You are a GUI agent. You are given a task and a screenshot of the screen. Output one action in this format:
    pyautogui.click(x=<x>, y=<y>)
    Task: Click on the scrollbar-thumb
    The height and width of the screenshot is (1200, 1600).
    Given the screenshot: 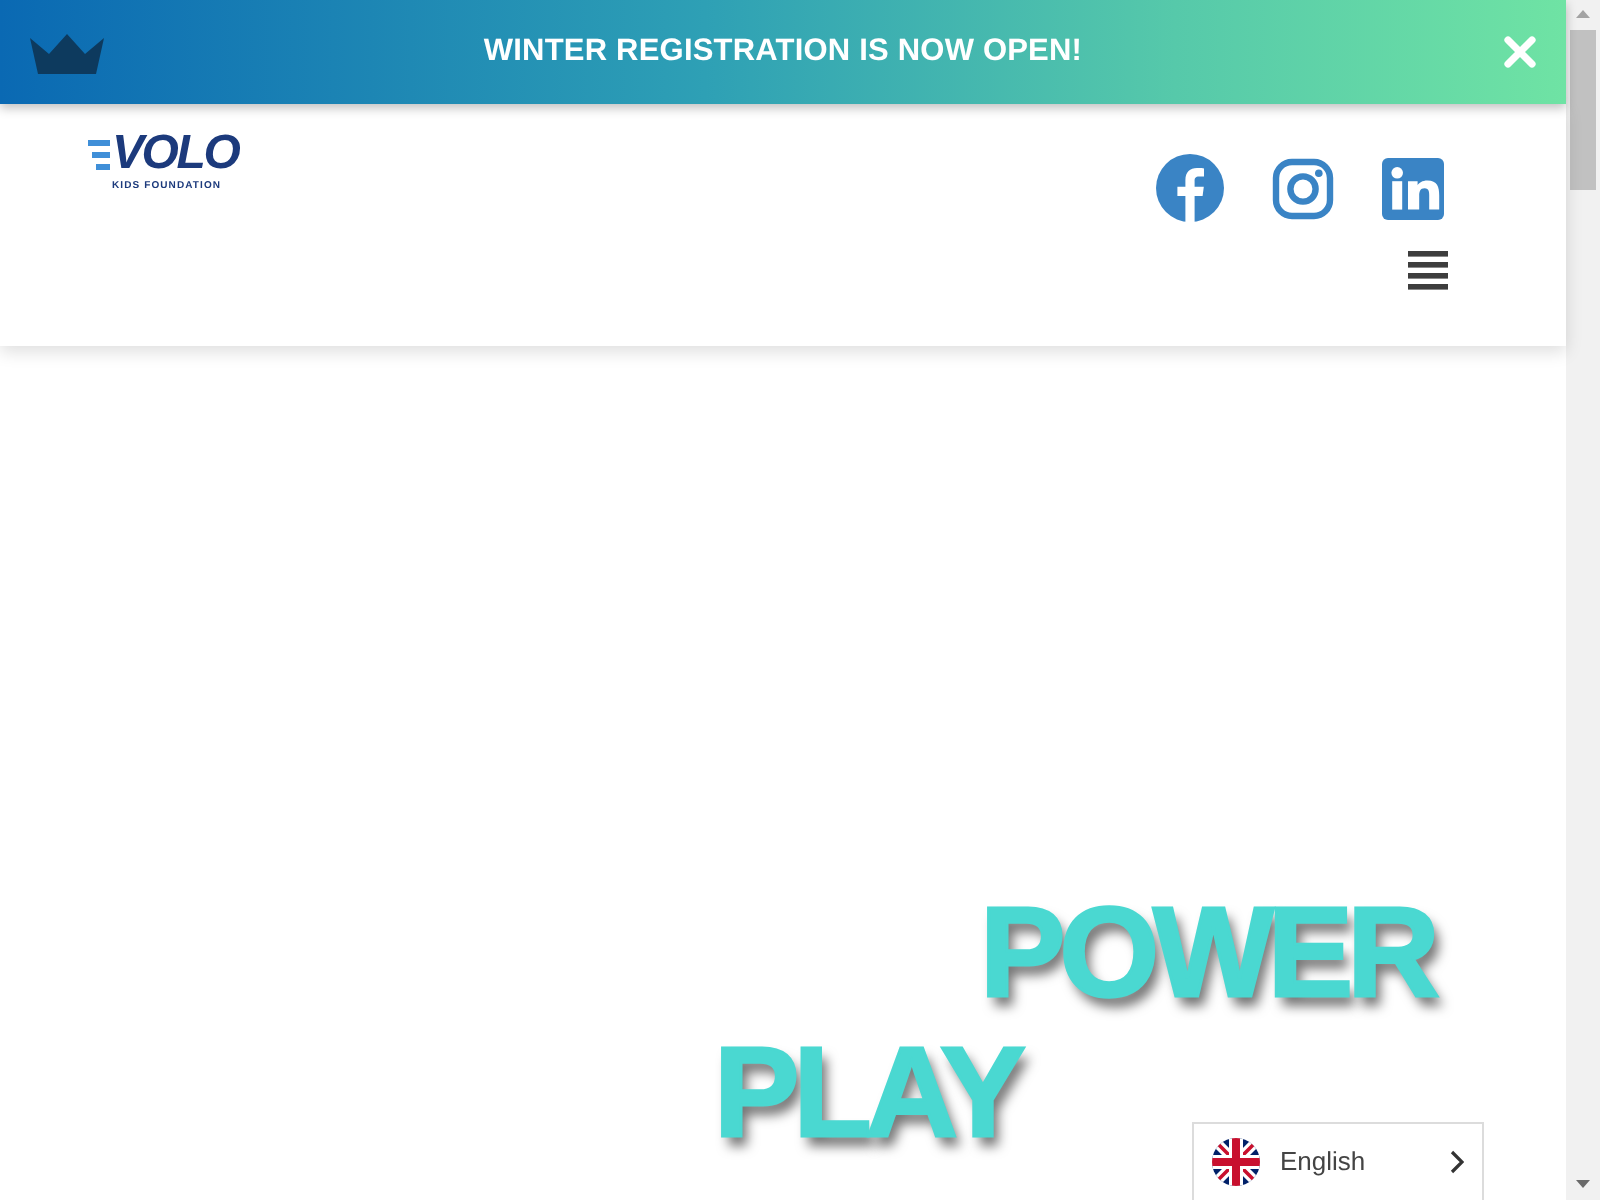 What is the action you would take?
    pyautogui.click(x=1583, y=110)
    